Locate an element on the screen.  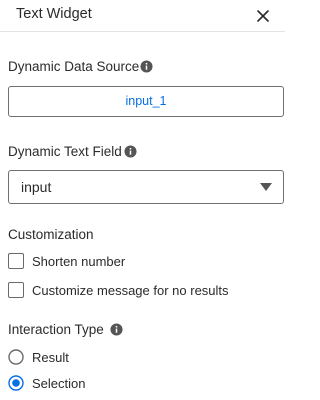
result-radio is located at coordinates (16, 357).